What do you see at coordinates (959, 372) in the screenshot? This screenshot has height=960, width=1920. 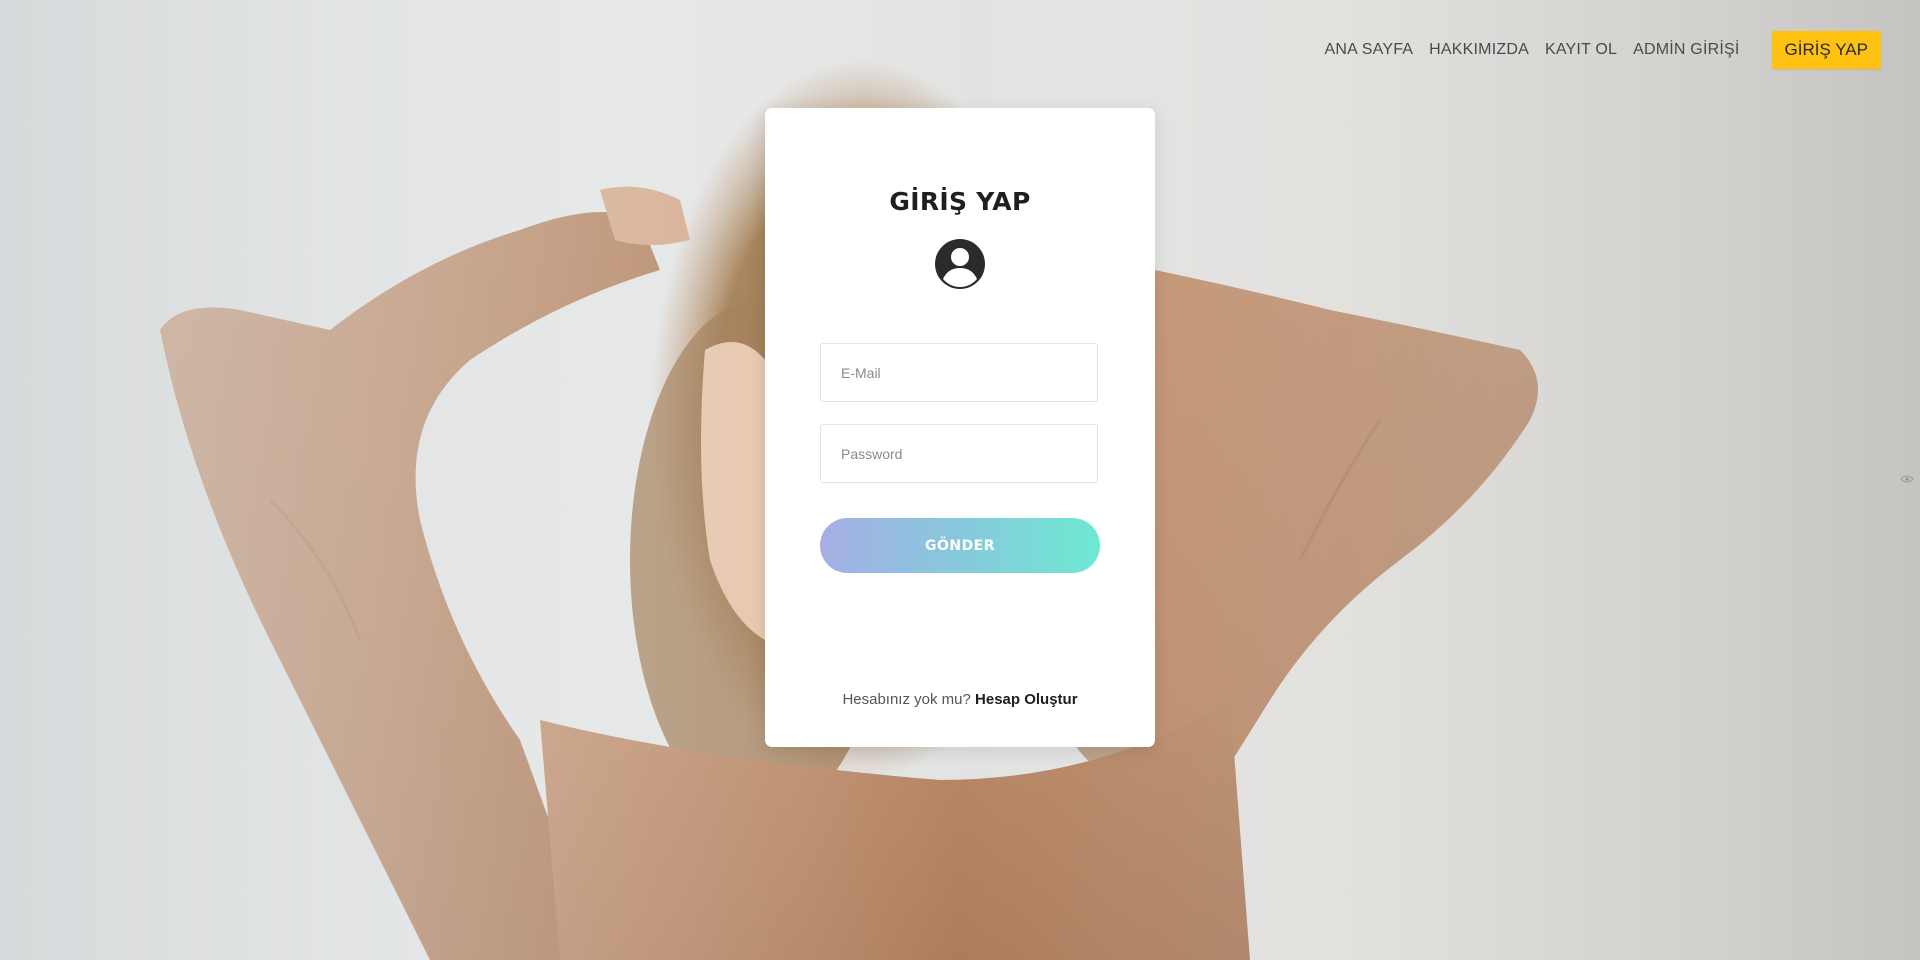 I see `email-field` at bounding box center [959, 372].